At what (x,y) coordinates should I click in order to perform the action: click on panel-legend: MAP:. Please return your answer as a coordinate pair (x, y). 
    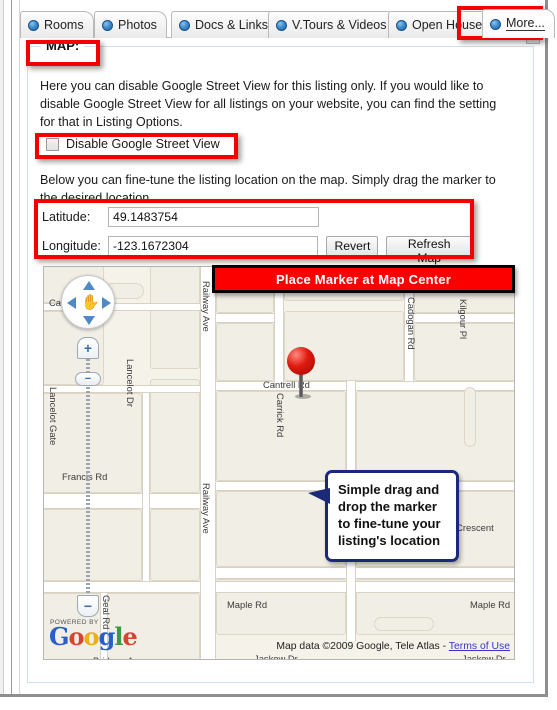
    Looking at the image, I should click on (63, 45).